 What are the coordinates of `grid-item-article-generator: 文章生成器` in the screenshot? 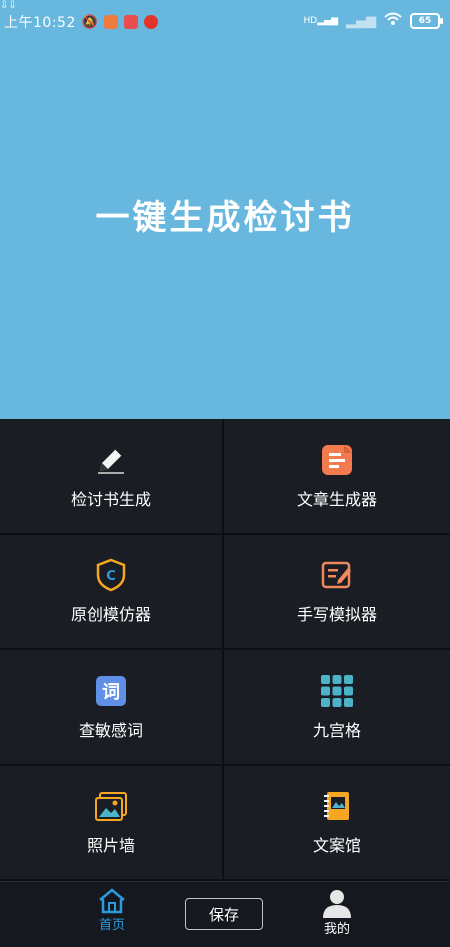 It's located at (337, 477).